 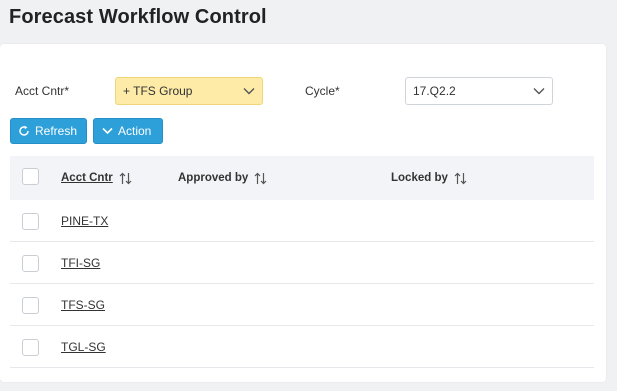 I want to click on page-title: Forecast Workflow Control, so click(x=138, y=17).